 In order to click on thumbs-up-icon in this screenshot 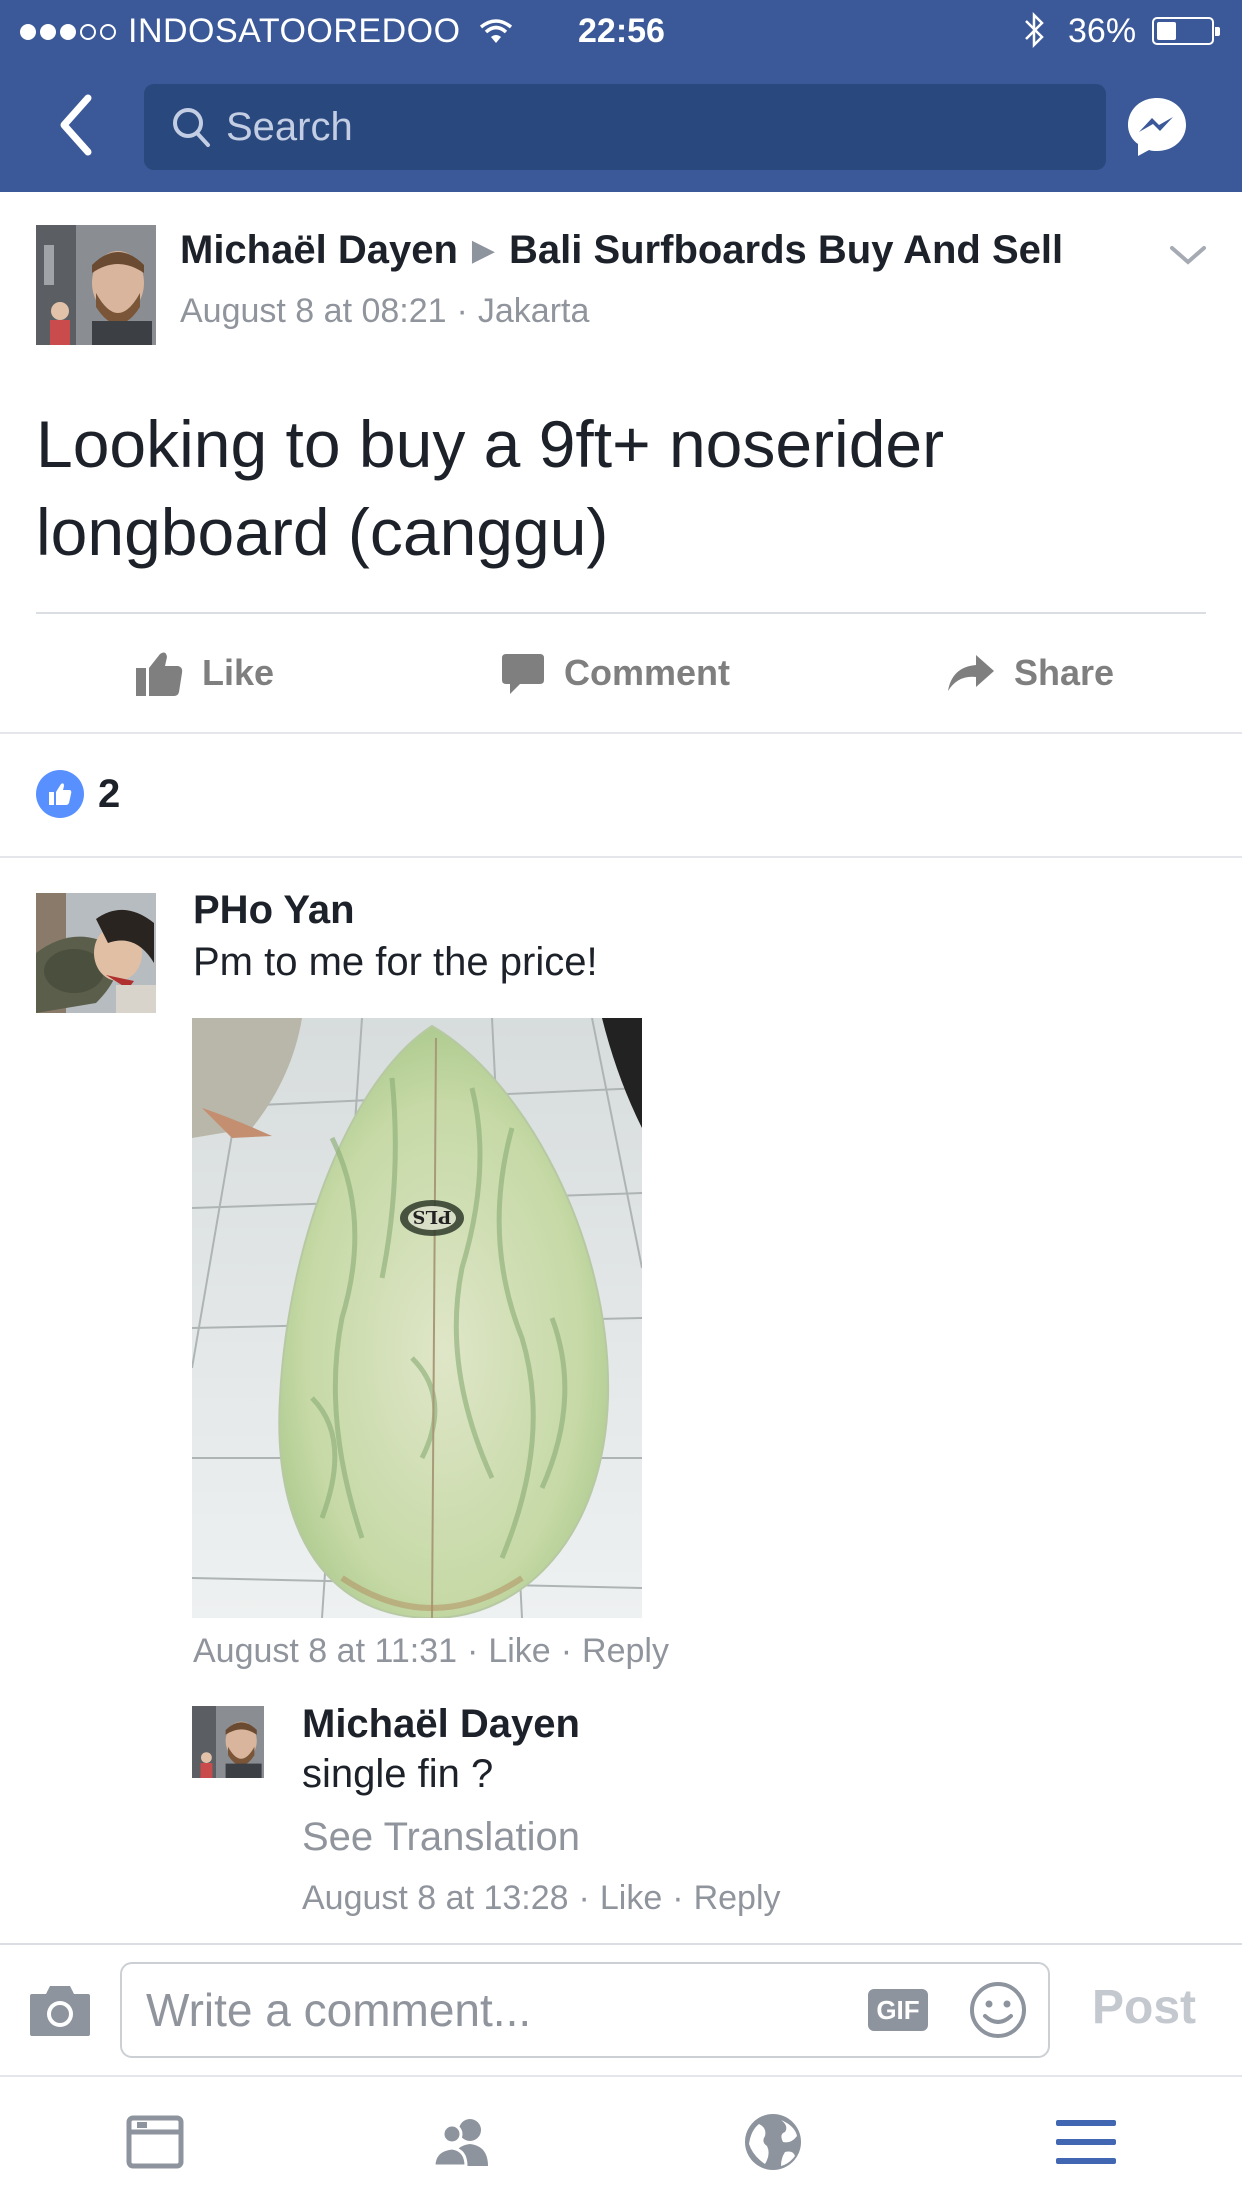, I will do `click(159, 674)`.